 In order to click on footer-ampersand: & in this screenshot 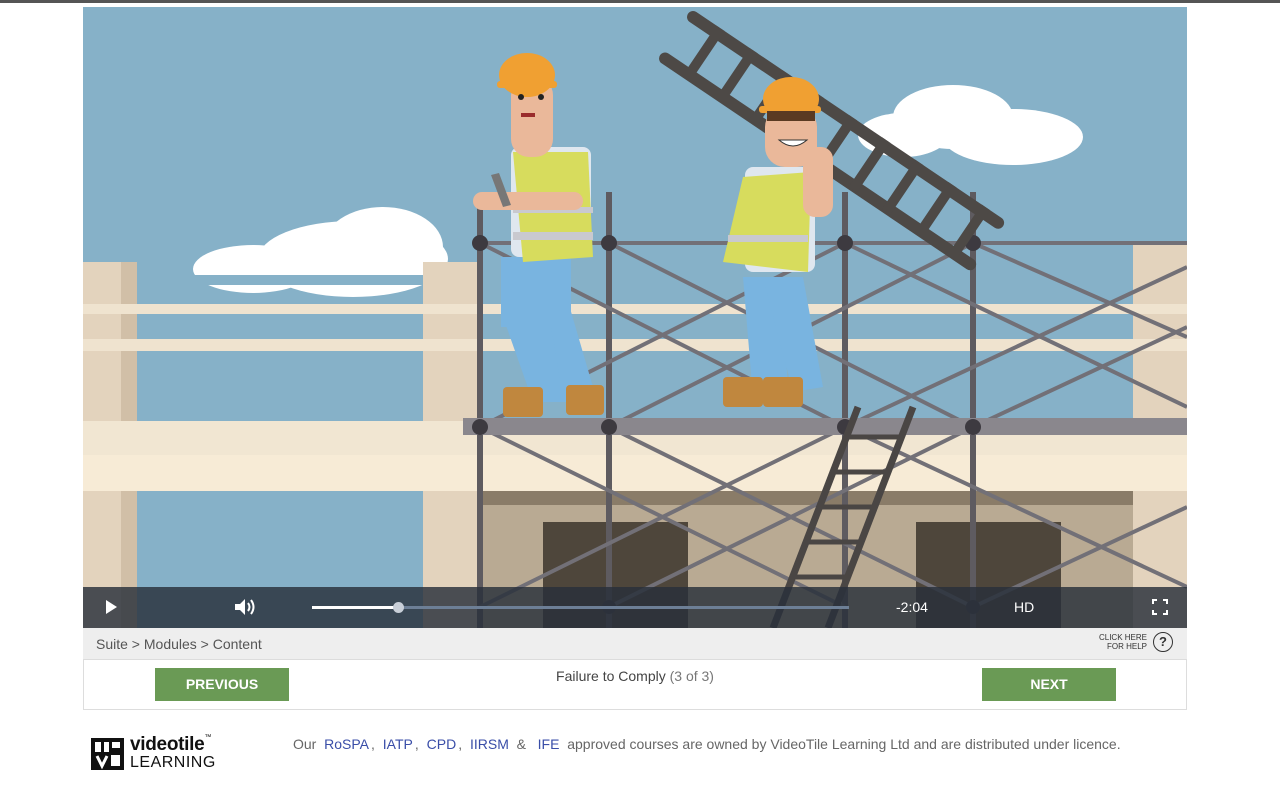, I will do `click(521, 744)`.